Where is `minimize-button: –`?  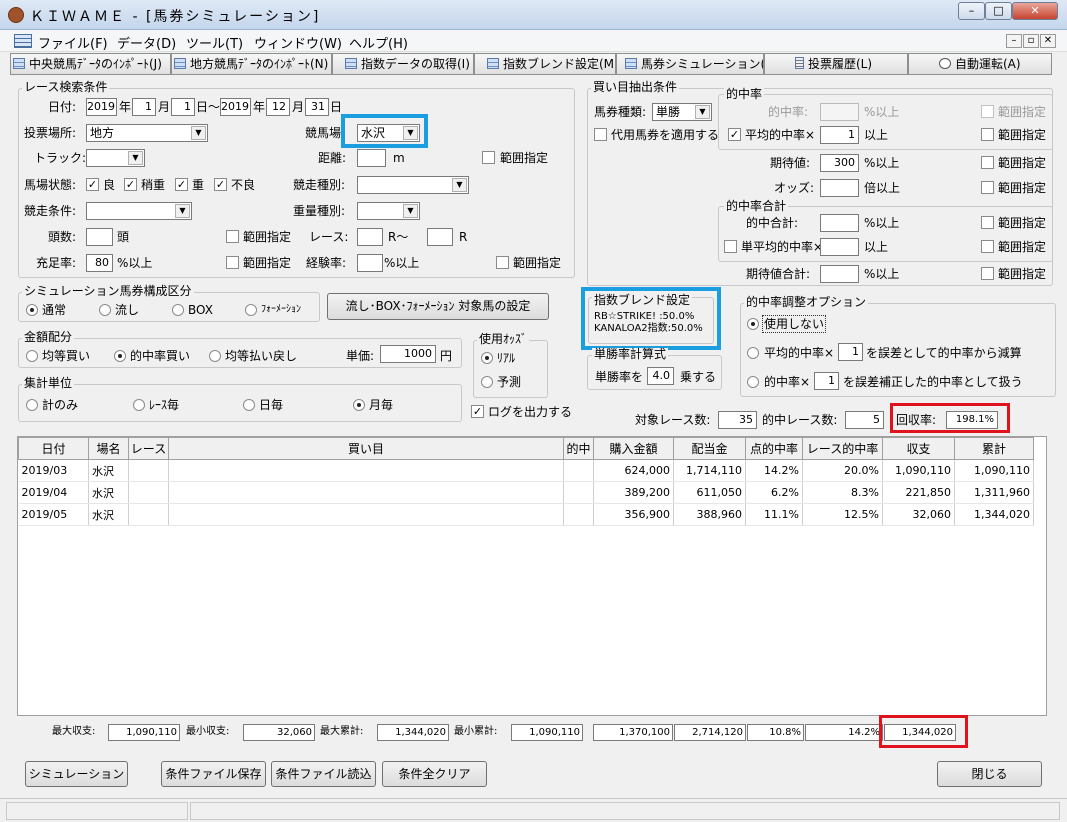 minimize-button: – is located at coordinates (971, 11).